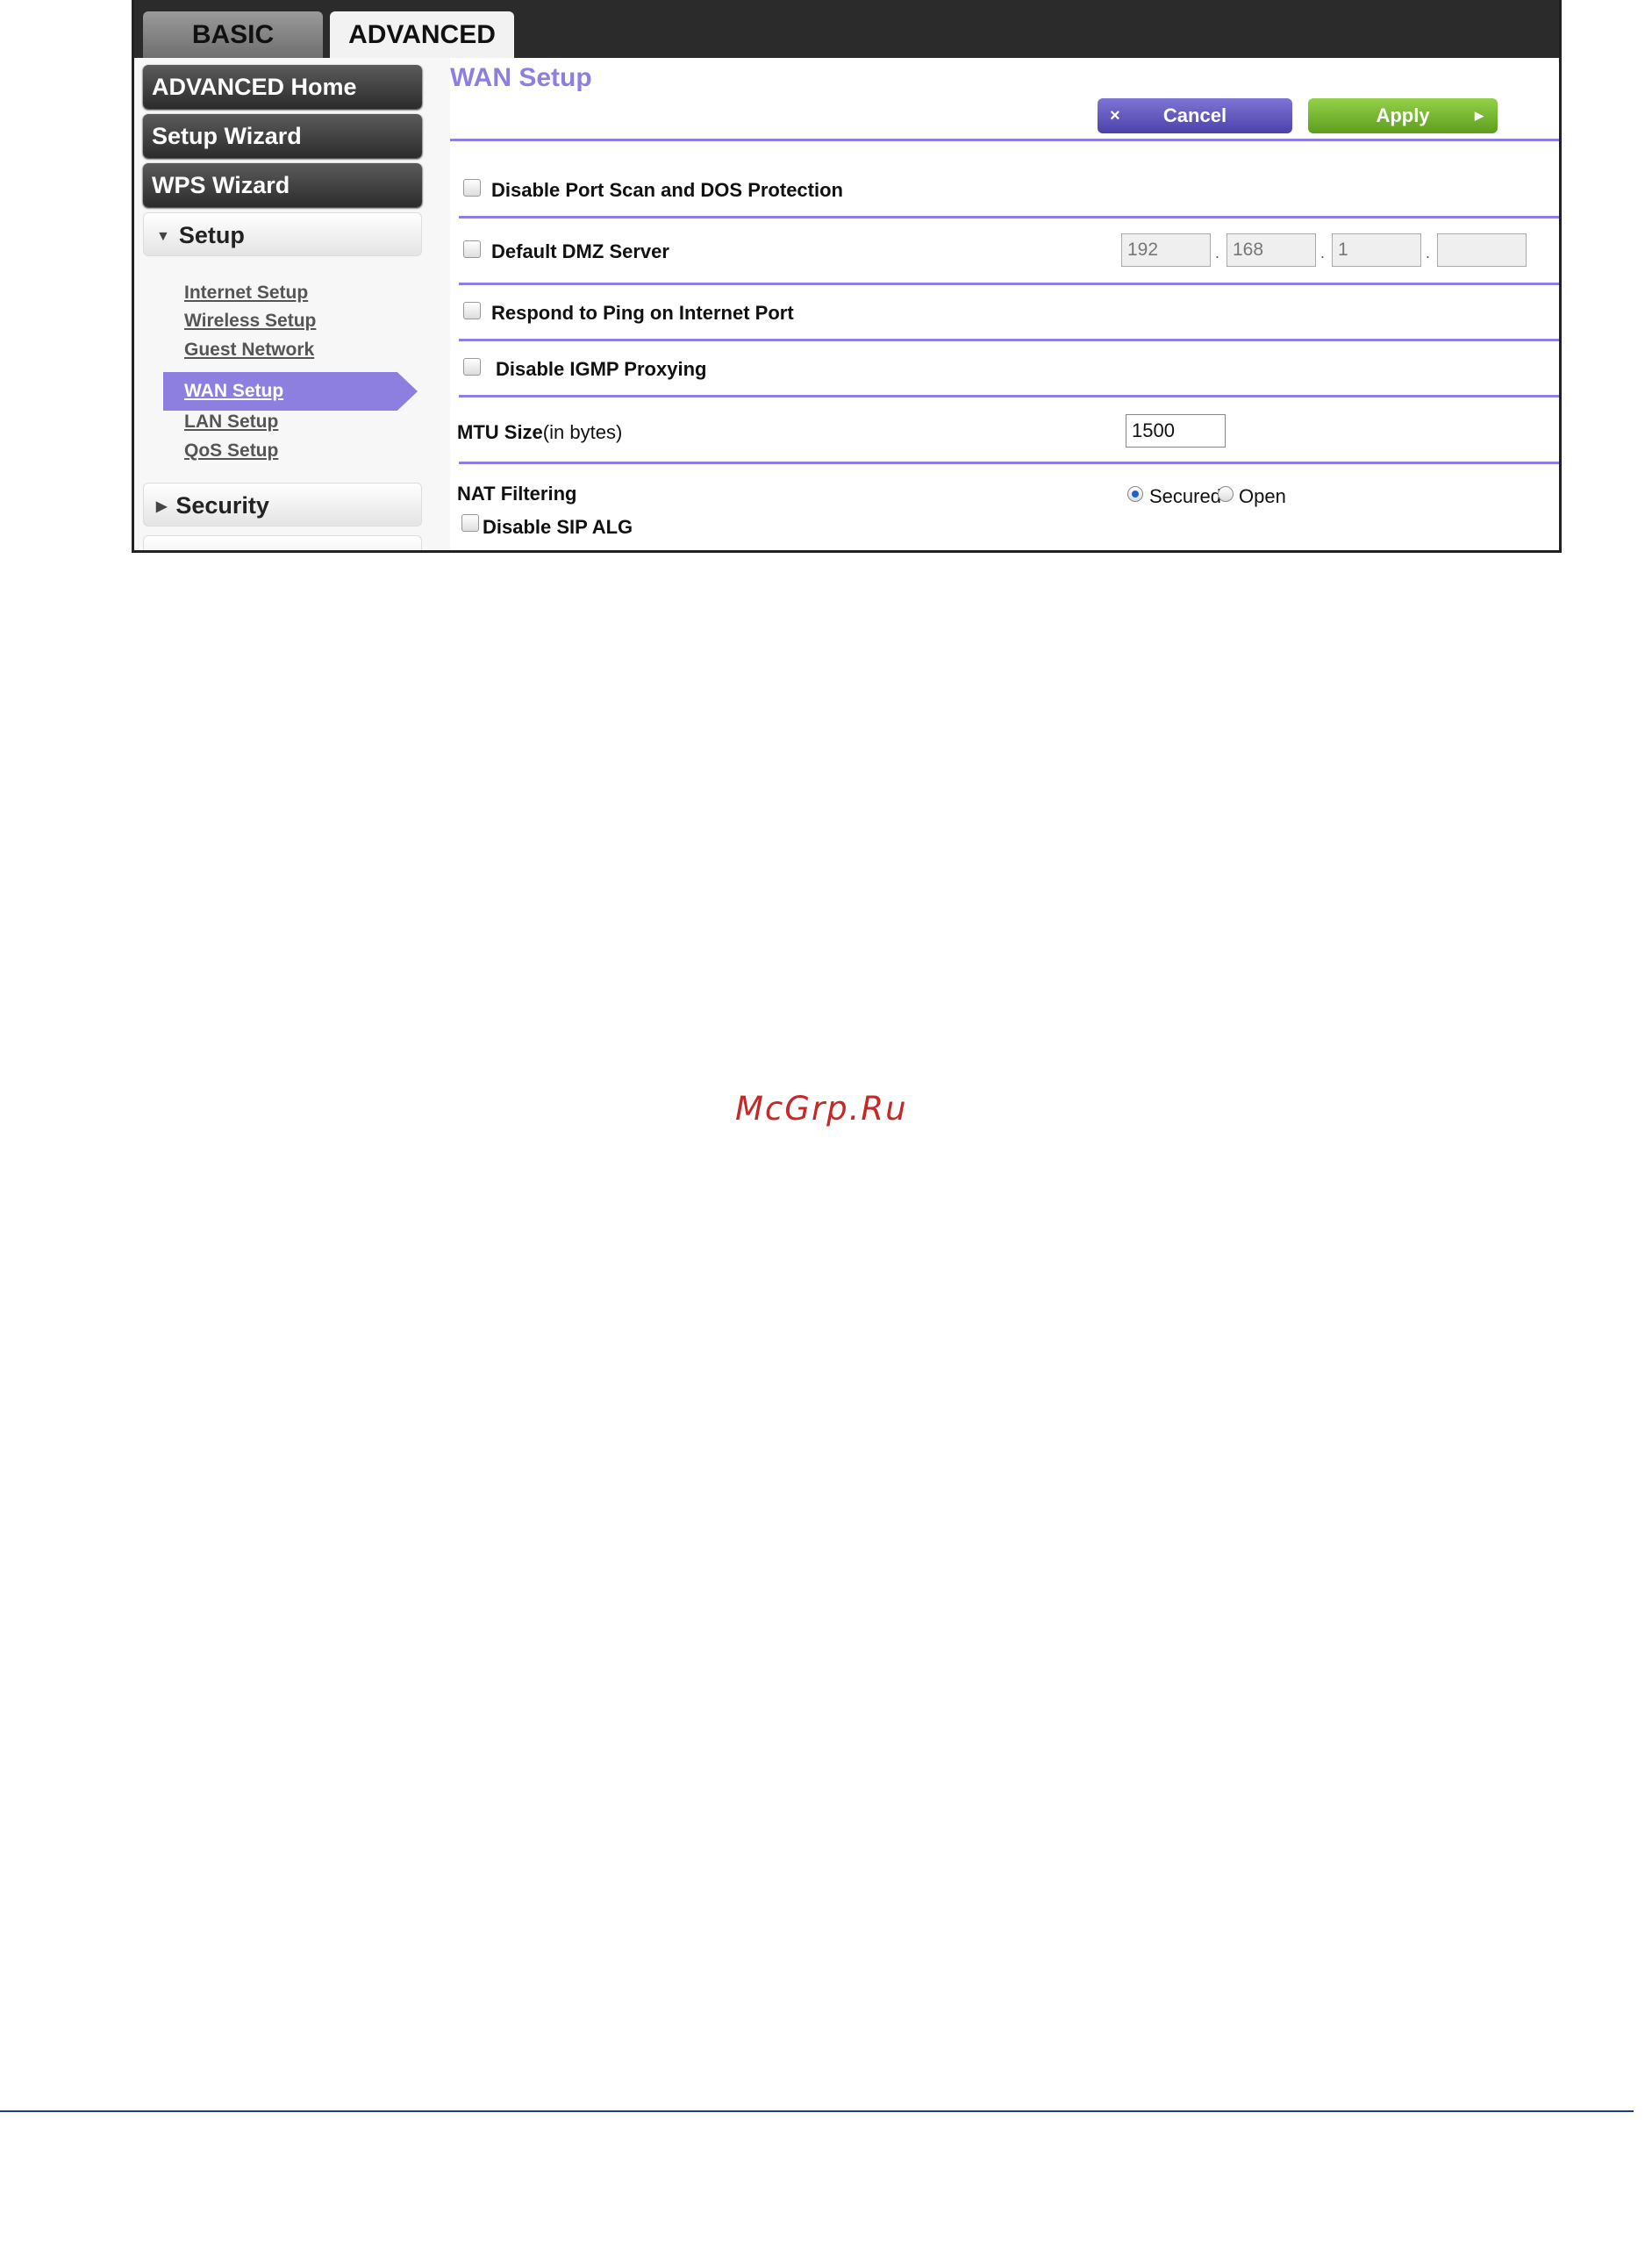 The image size is (1652, 2249). What do you see at coordinates (212, 235) in the screenshot?
I see `sidebar-section-label: Setup` at bounding box center [212, 235].